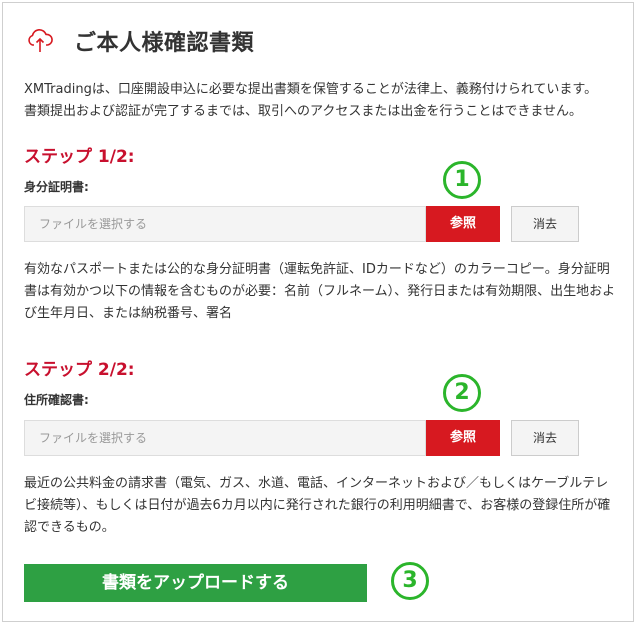 The width and height of the screenshot is (638, 626). Describe the element at coordinates (79, 157) in the screenshot. I see `step-1-heading: ステップ 1/2:` at that location.